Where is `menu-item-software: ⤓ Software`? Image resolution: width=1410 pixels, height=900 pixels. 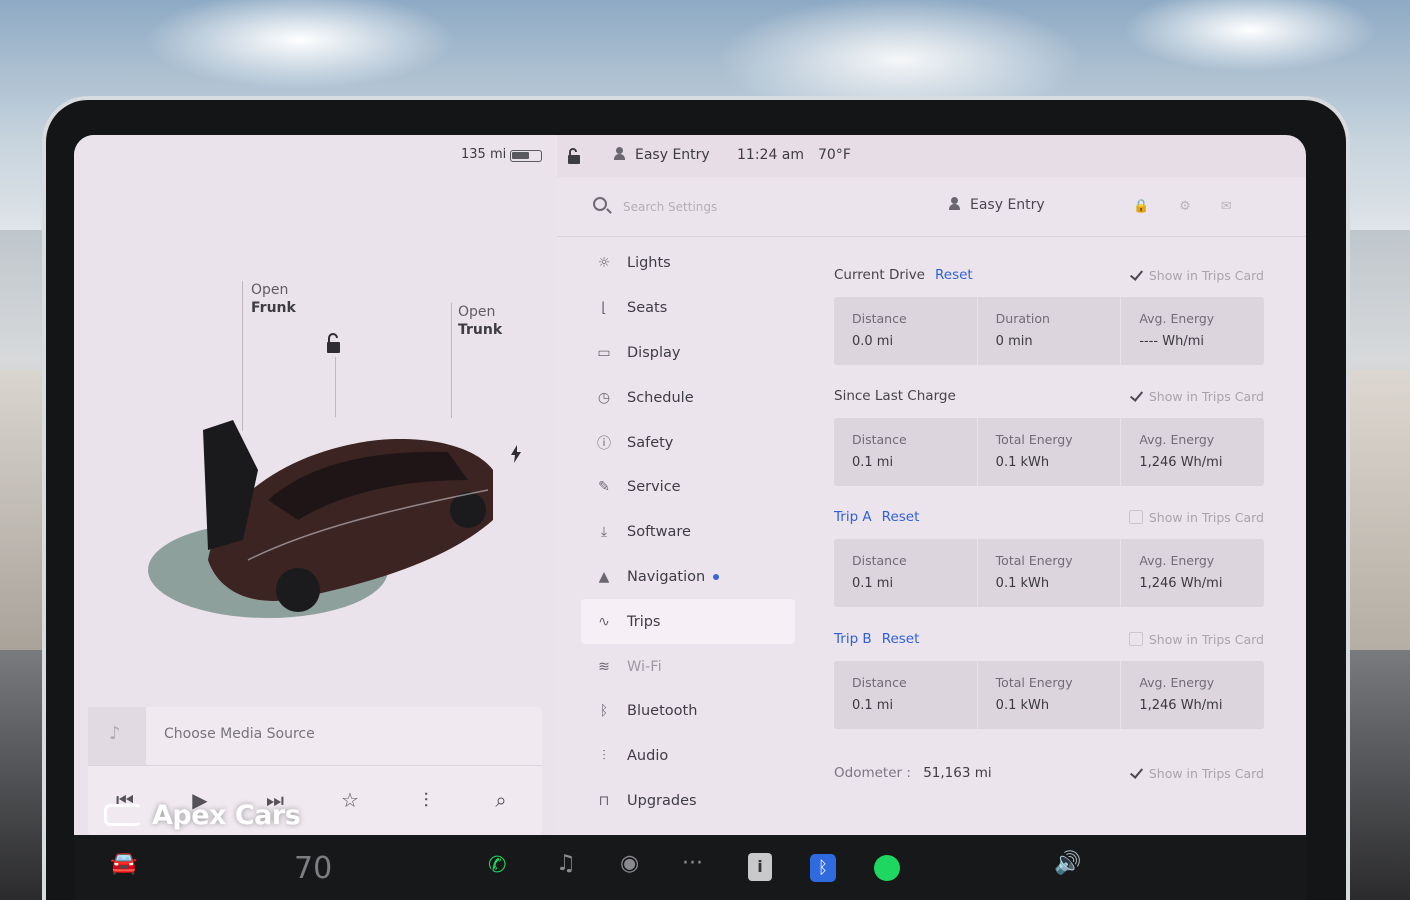
menu-item-software: ⤓ Software is located at coordinates (688, 532).